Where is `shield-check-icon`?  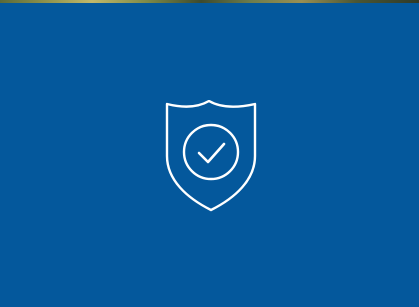 shield-check-icon is located at coordinates (211, 156).